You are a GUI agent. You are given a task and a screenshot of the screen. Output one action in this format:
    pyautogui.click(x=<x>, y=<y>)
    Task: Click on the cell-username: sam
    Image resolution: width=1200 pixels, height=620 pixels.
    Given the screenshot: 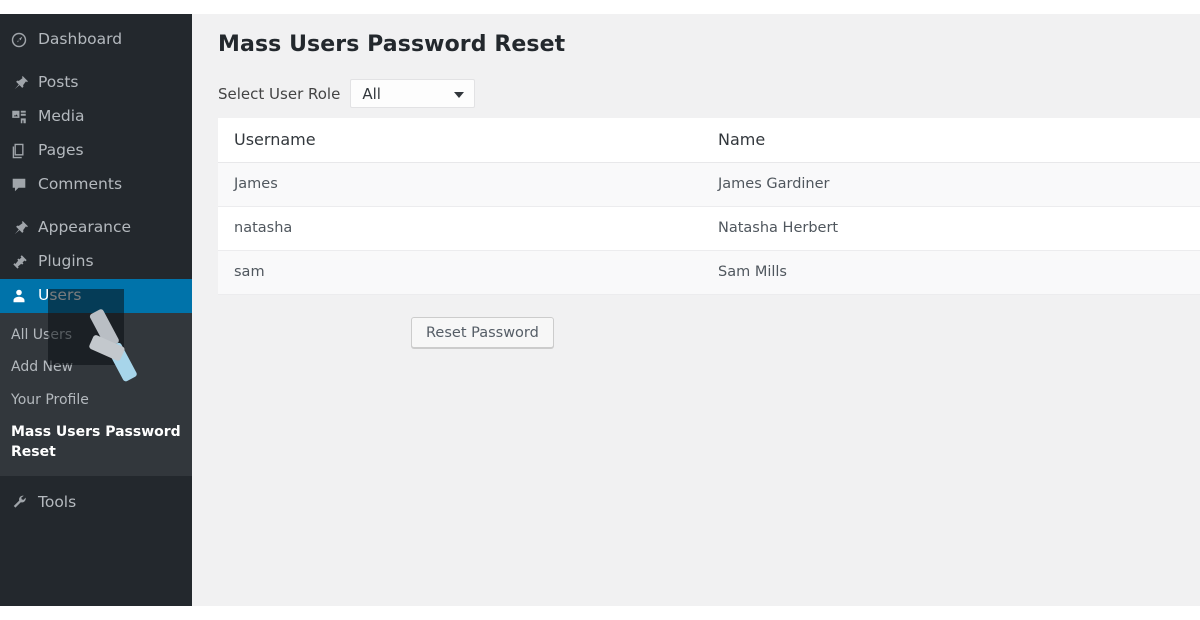 What is the action you would take?
    pyautogui.click(x=249, y=272)
    